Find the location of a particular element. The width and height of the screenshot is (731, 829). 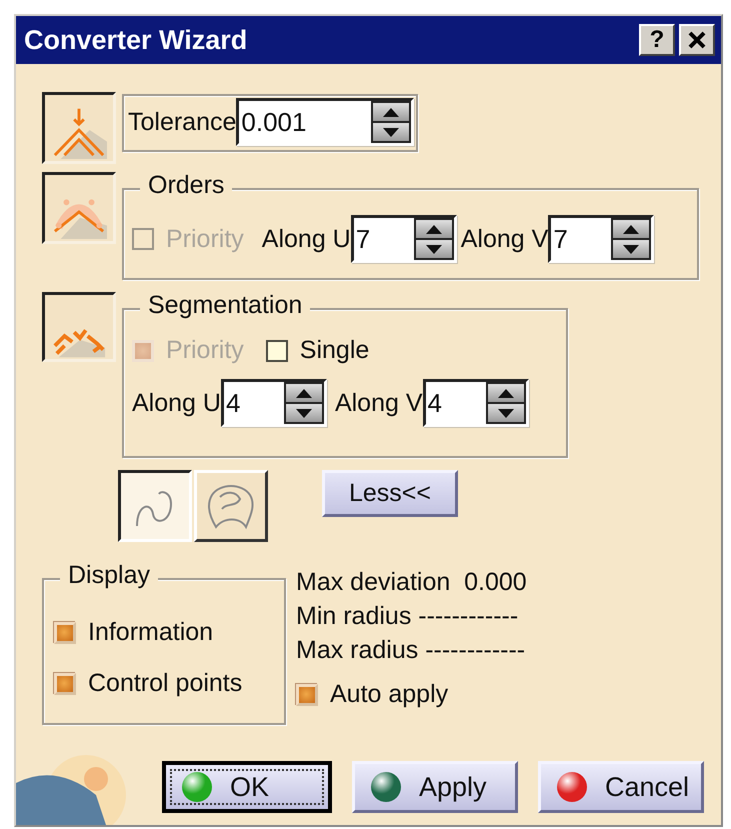

field-label: Tolerance is located at coordinates (182, 122).